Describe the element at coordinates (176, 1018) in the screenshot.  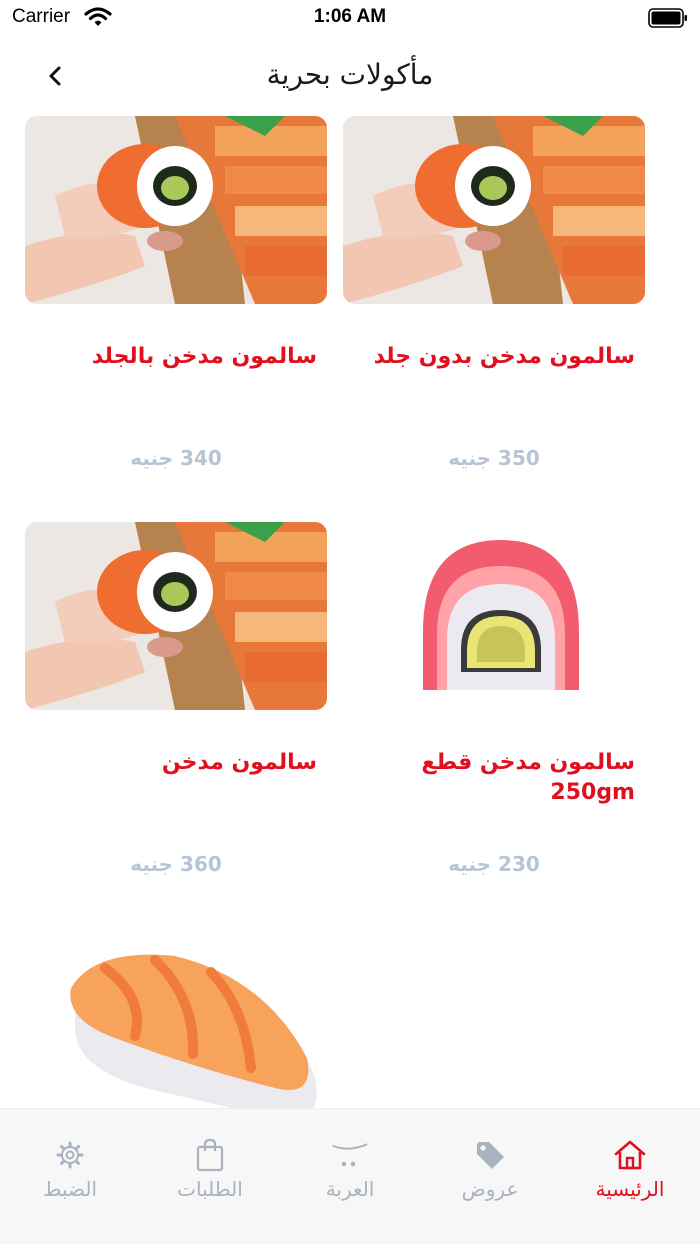
I see `salmon-nigiri-illustration` at that location.